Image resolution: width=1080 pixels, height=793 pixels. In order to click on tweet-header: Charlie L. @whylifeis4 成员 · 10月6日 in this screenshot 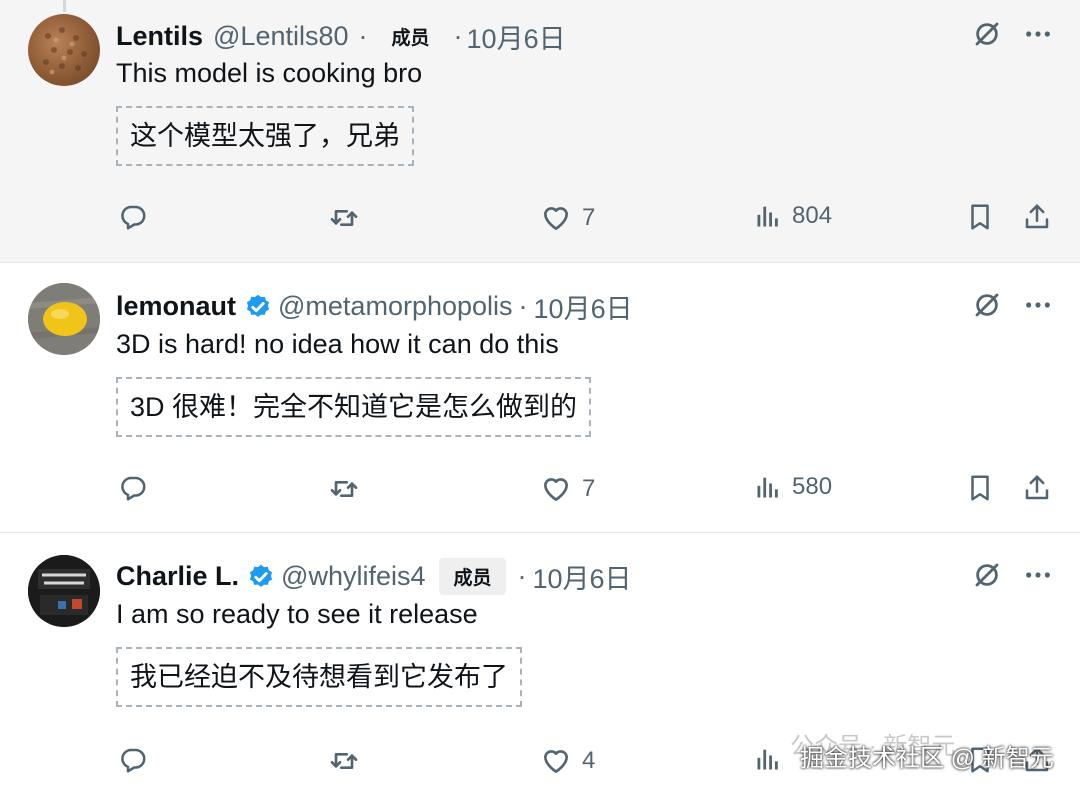, I will do `click(374, 576)`.